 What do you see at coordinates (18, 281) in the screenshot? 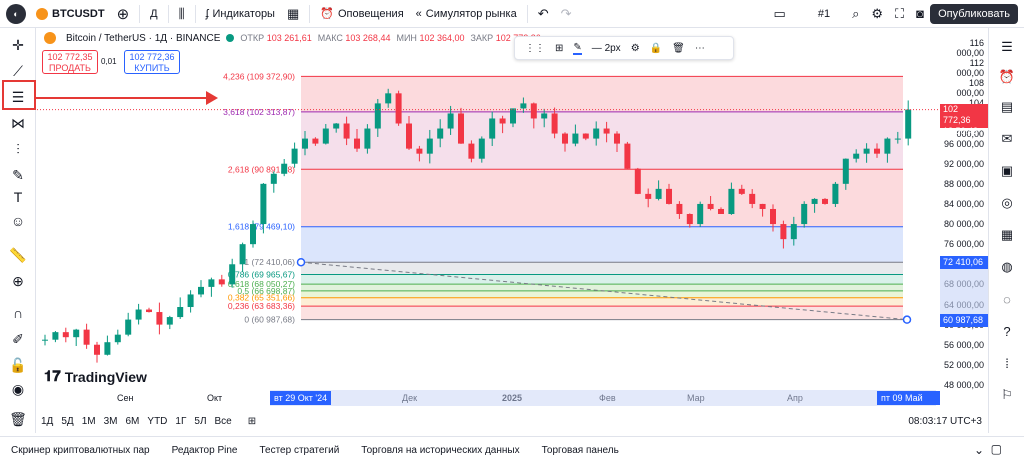
I see `zoom-in-icon: ⊕` at bounding box center [18, 281].